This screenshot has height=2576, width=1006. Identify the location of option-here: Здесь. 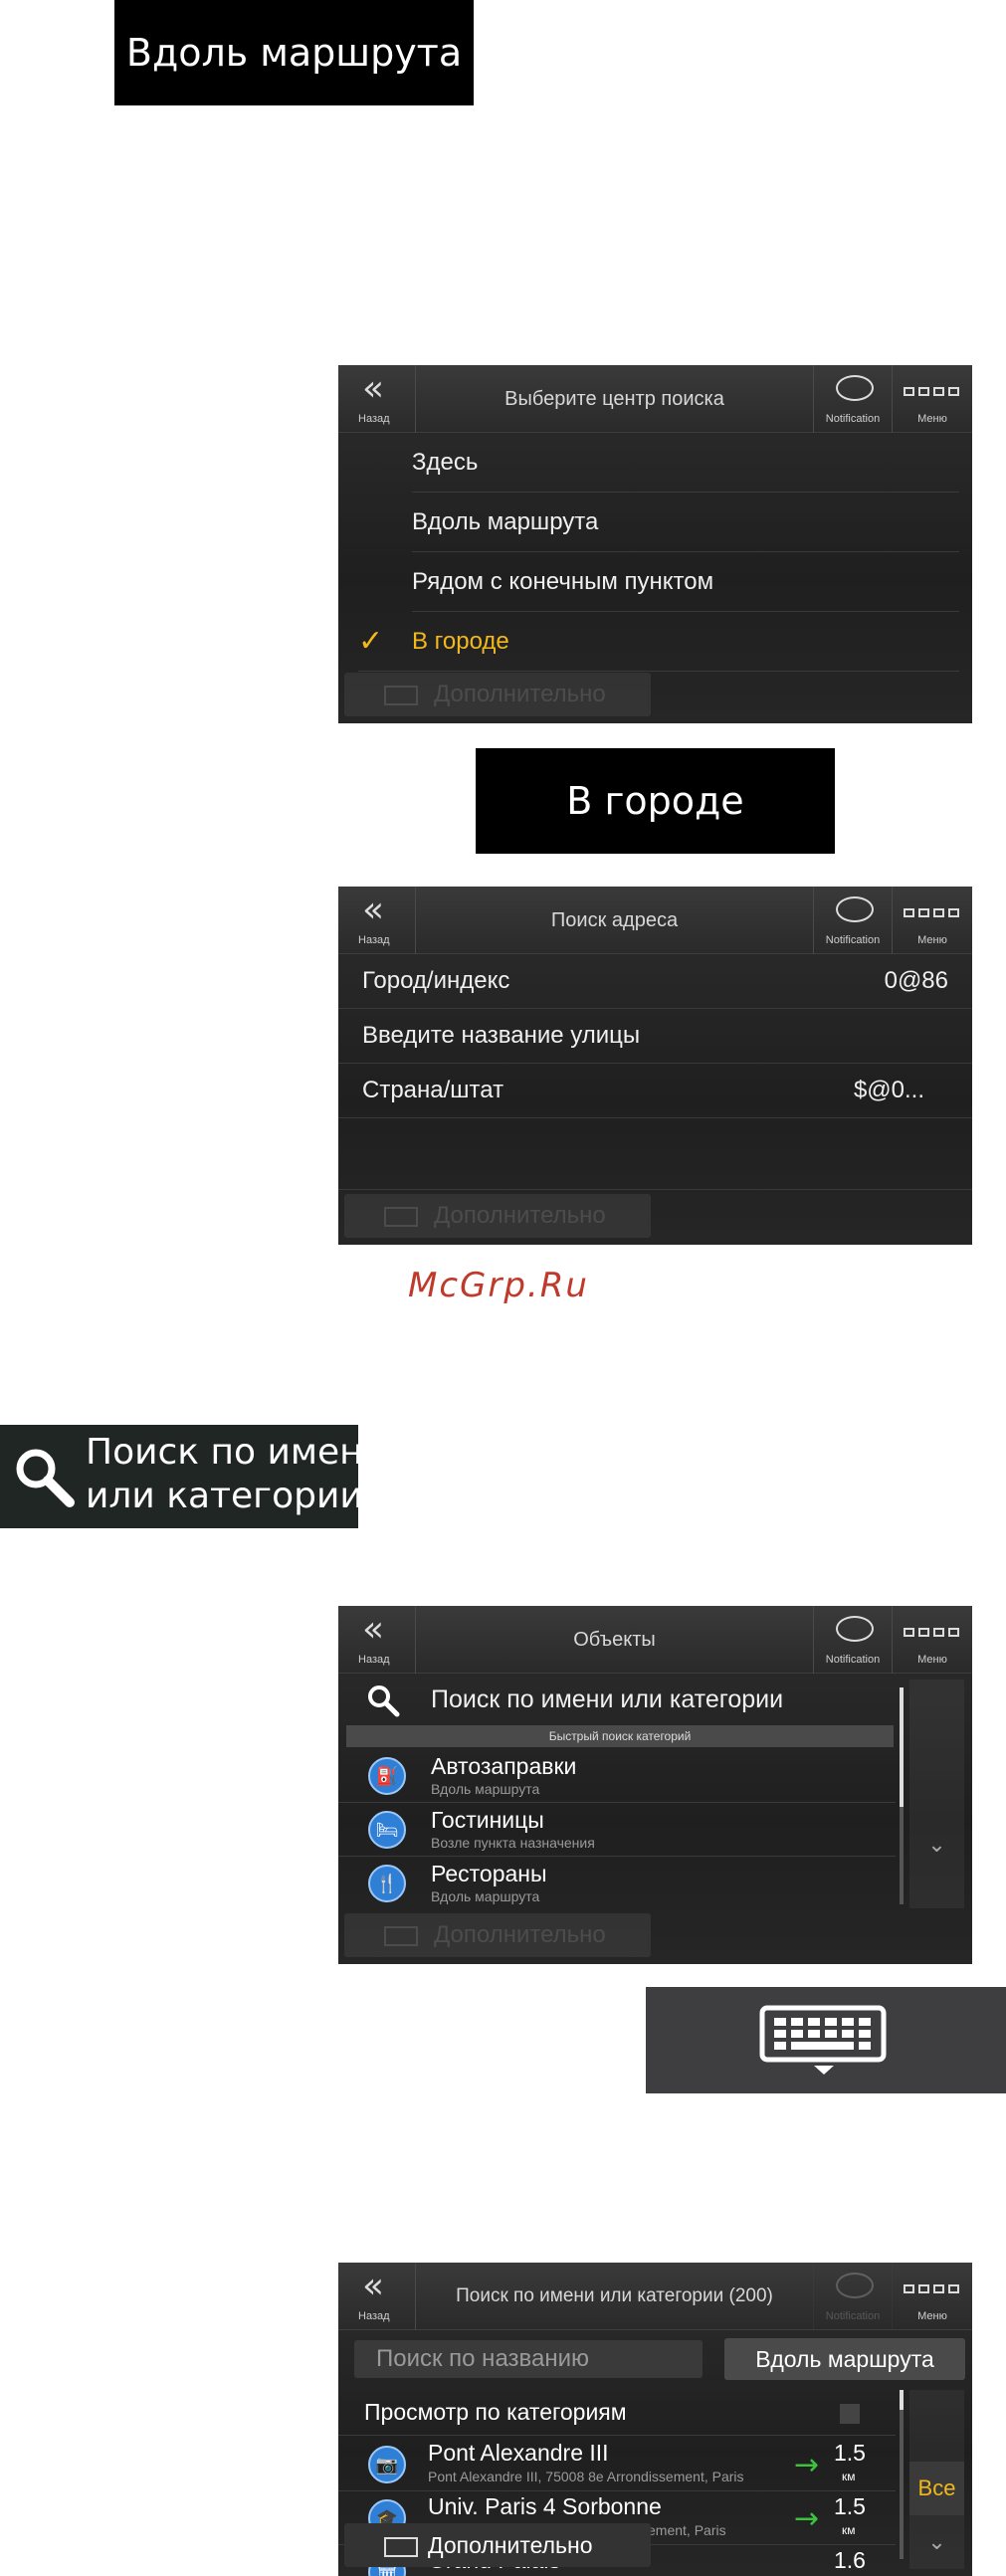
(685, 463).